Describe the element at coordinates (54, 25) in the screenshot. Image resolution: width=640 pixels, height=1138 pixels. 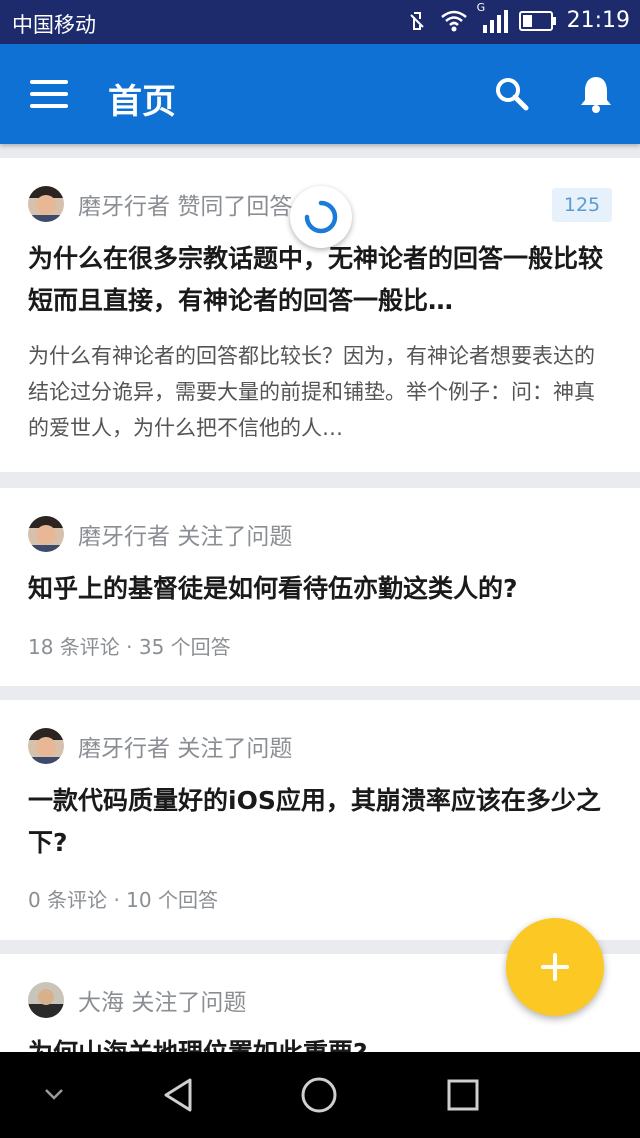
I see `carrier-label: 中国移动` at that location.